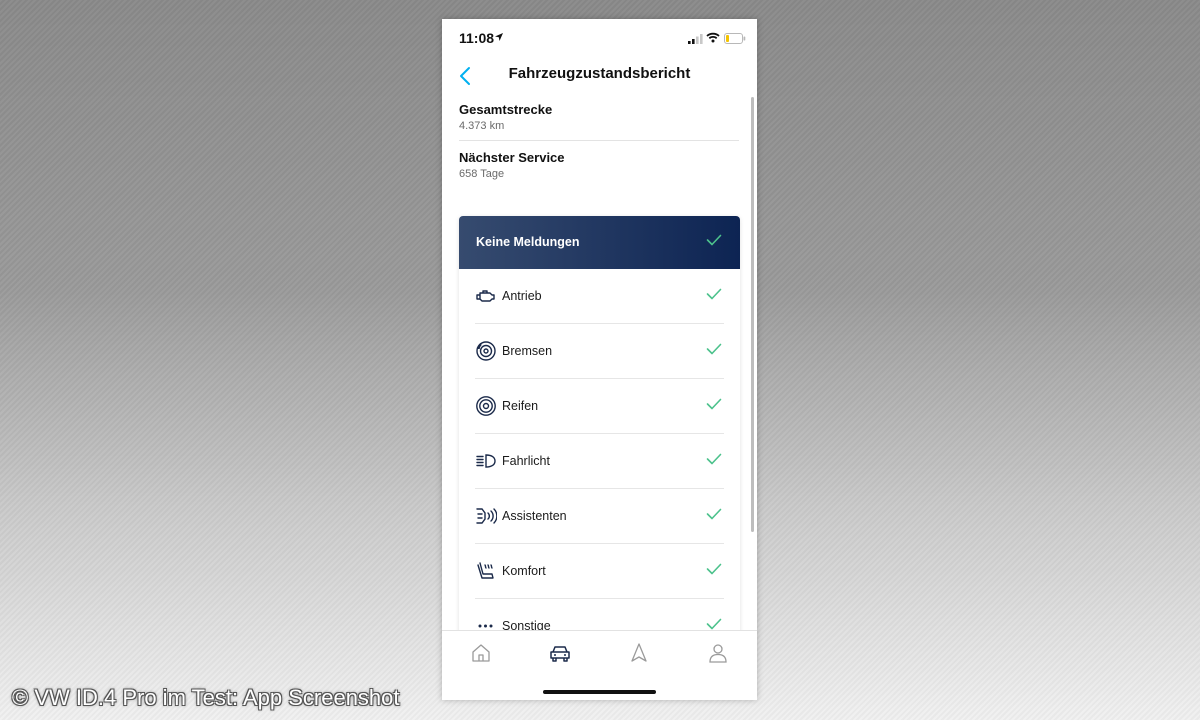 The image size is (1200, 720). I want to click on home-icon, so click(481, 653).